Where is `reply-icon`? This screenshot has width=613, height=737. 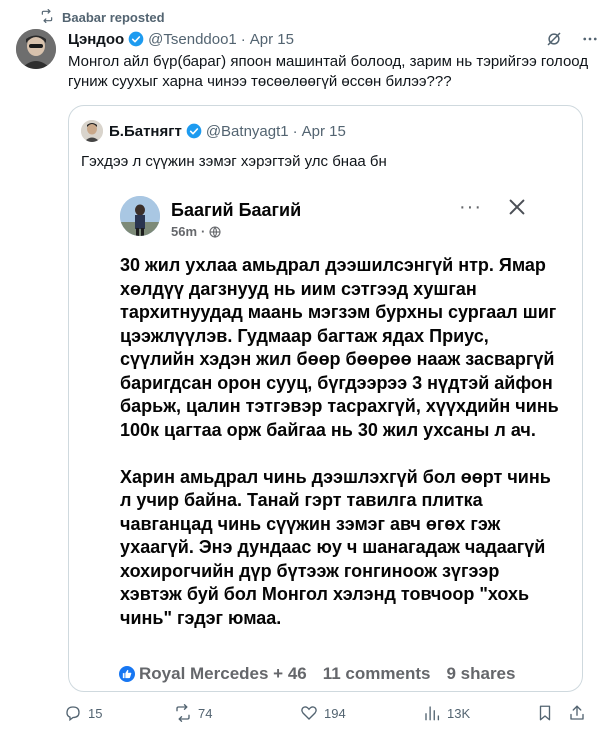 reply-icon is located at coordinates (73, 714).